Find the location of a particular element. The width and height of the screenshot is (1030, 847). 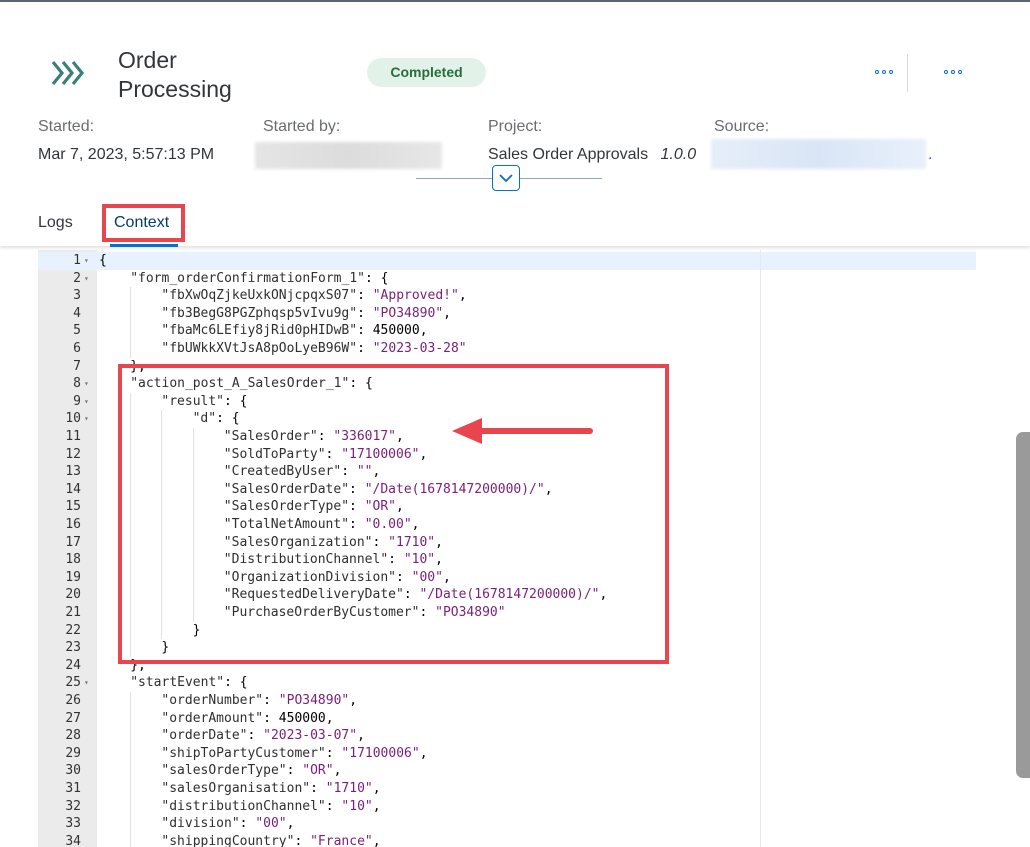

code-line: 18 "DistributionChannel": "10", is located at coordinates (507, 560).